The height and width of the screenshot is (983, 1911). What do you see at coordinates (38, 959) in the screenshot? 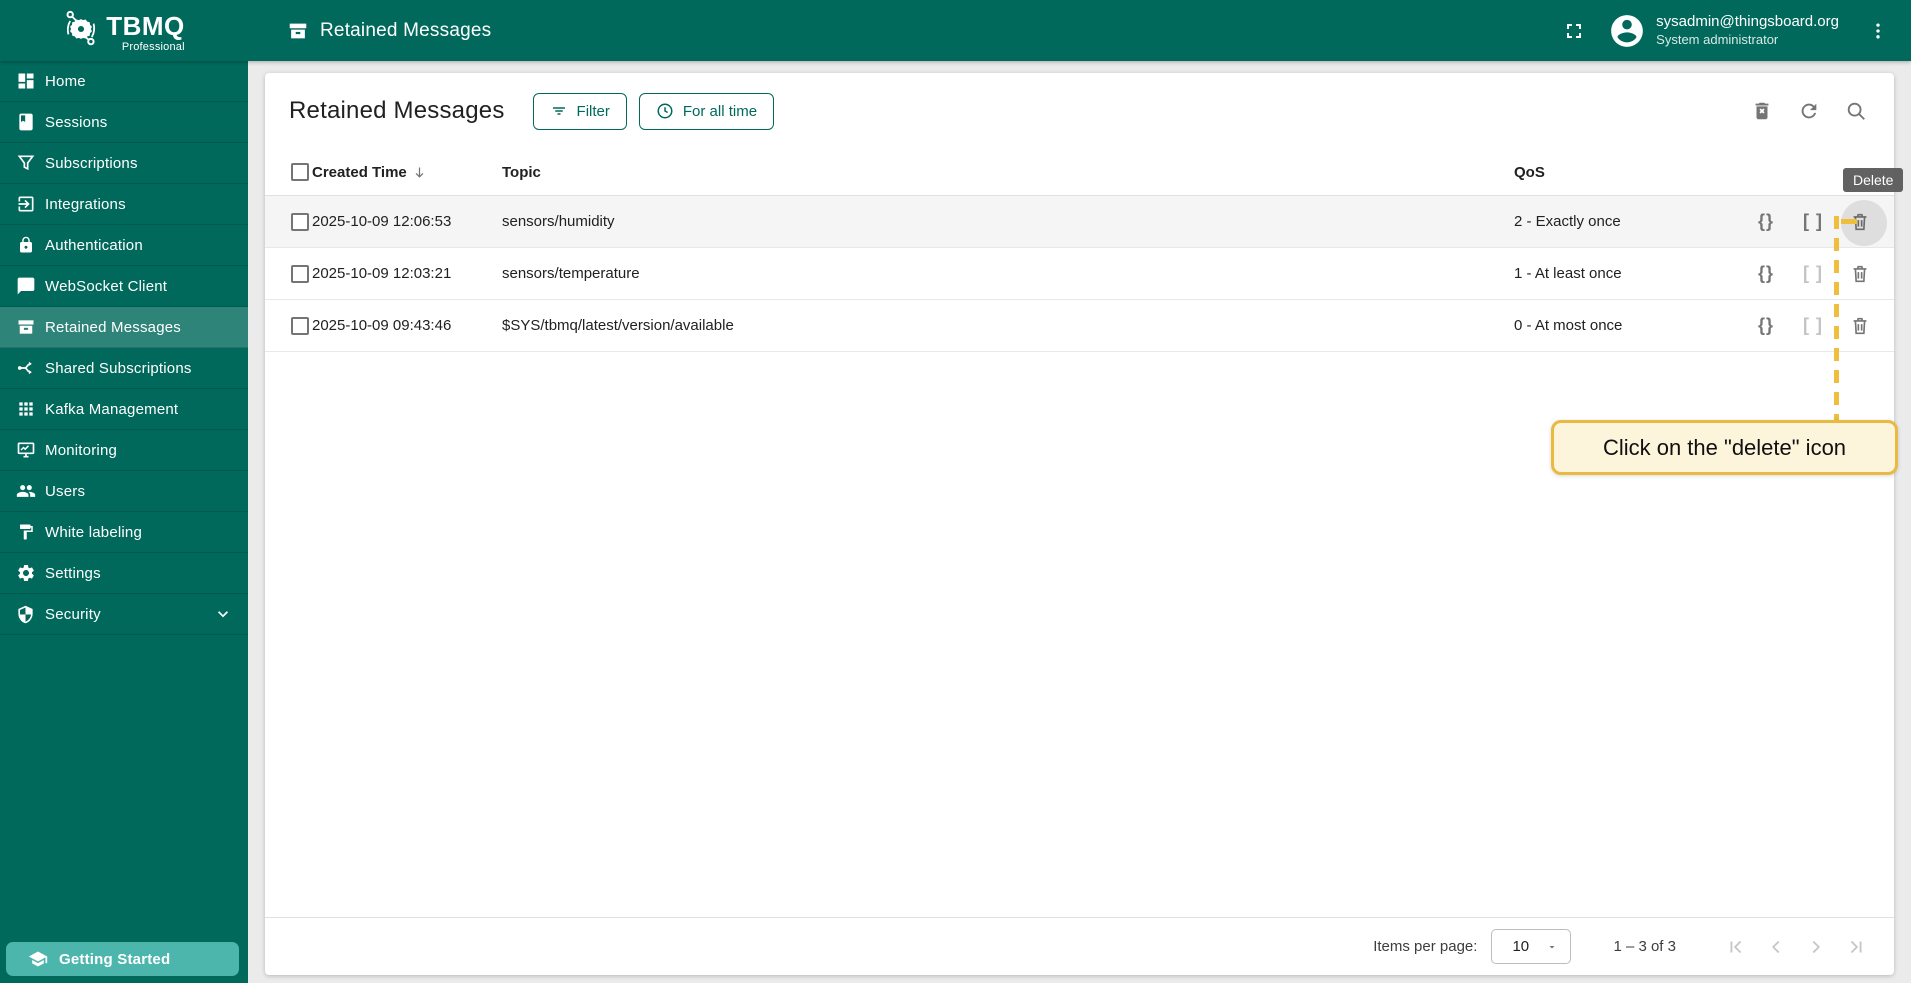
I see `graduation-cap-icon` at bounding box center [38, 959].